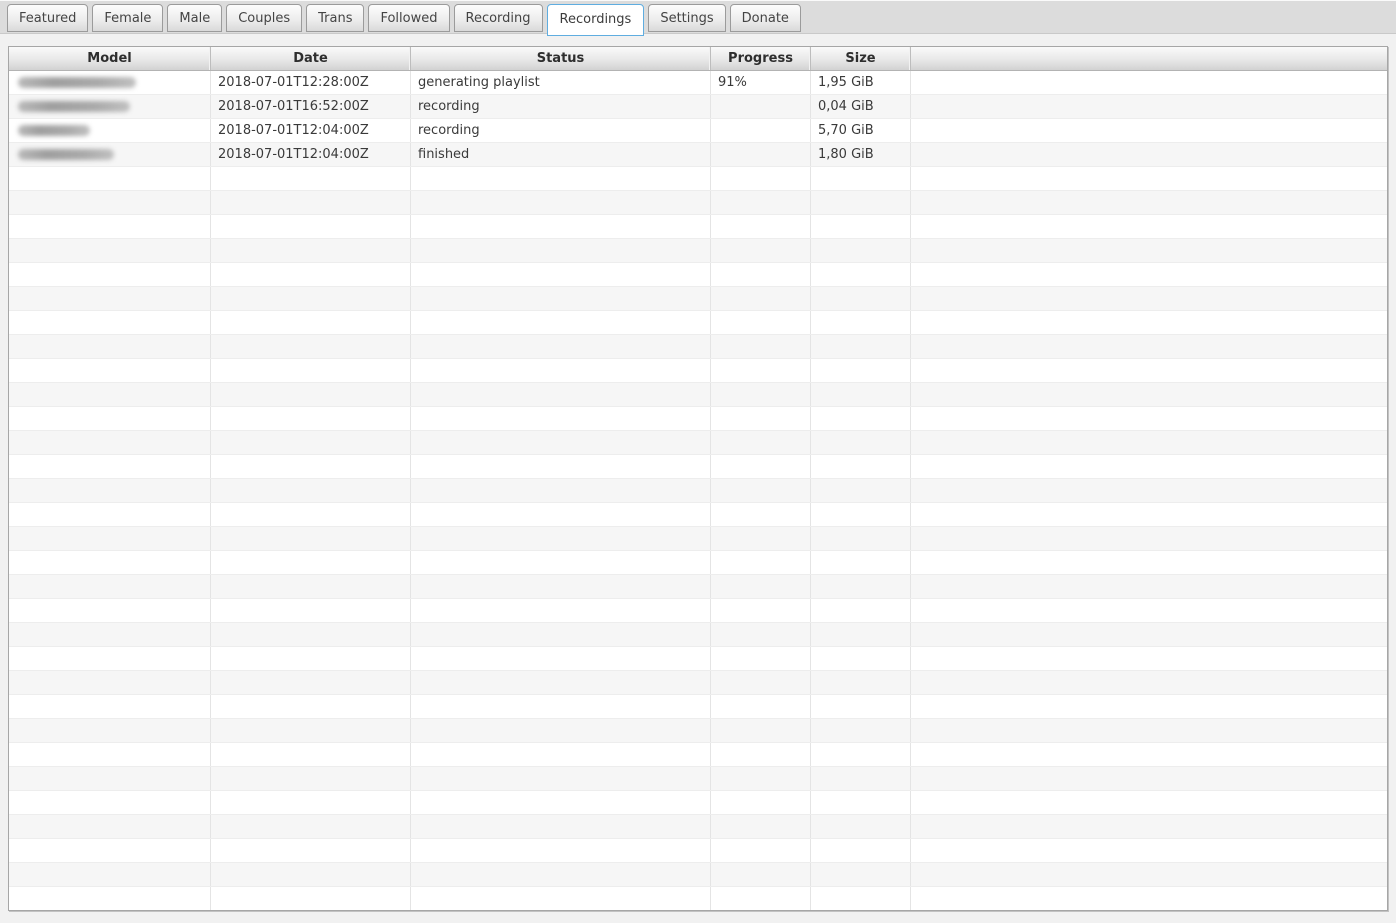 The width and height of the screenshot is (1396, 923). Describe the element at coordinates (311, 82) in the screenshot. I see `cell-date: 2018-07-01T12:28:00Z` at that location.